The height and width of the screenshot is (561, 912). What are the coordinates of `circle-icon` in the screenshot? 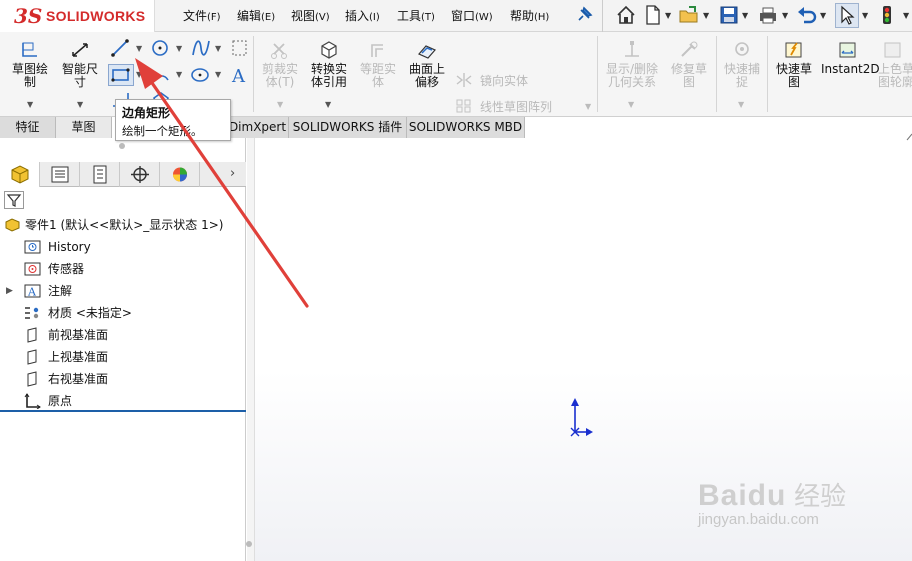 It's located at (161, 48).